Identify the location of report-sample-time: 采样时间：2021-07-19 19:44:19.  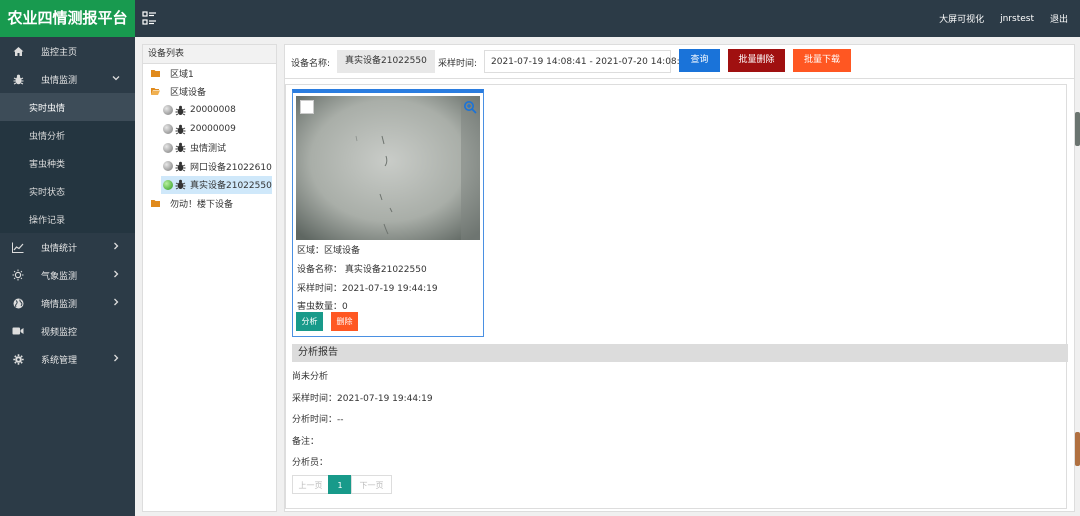
(362, 399).